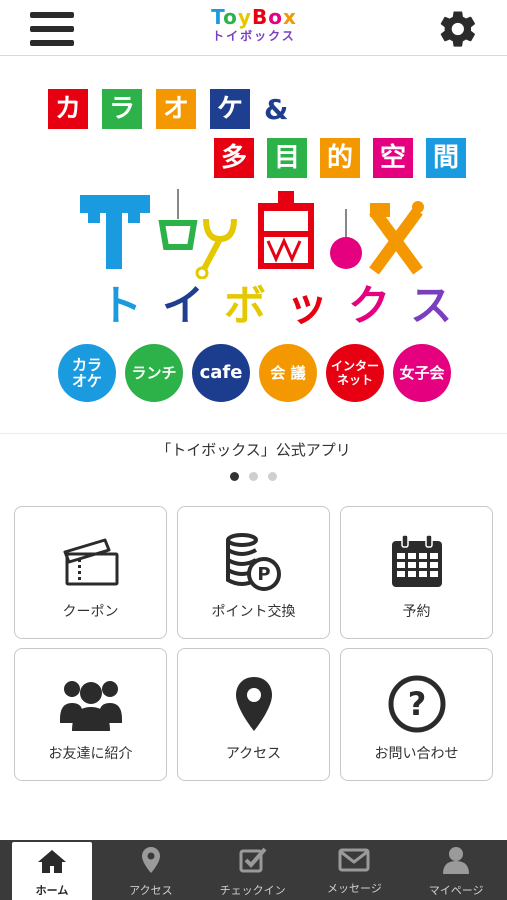  What do you see at coordinates (245, 305) in the screenshot?
I see `banner-kana-char: ボ` at bounding box center [245, 305].